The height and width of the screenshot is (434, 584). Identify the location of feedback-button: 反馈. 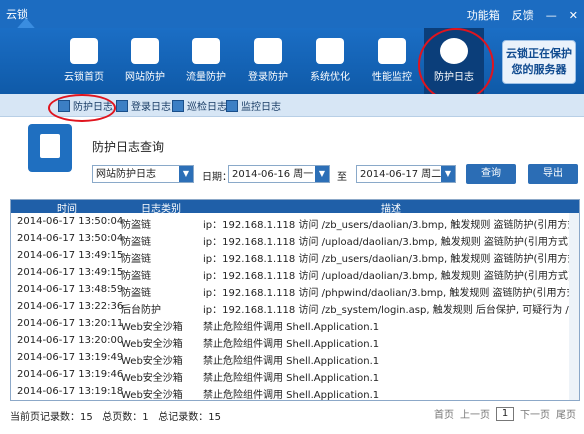
(523, 15).